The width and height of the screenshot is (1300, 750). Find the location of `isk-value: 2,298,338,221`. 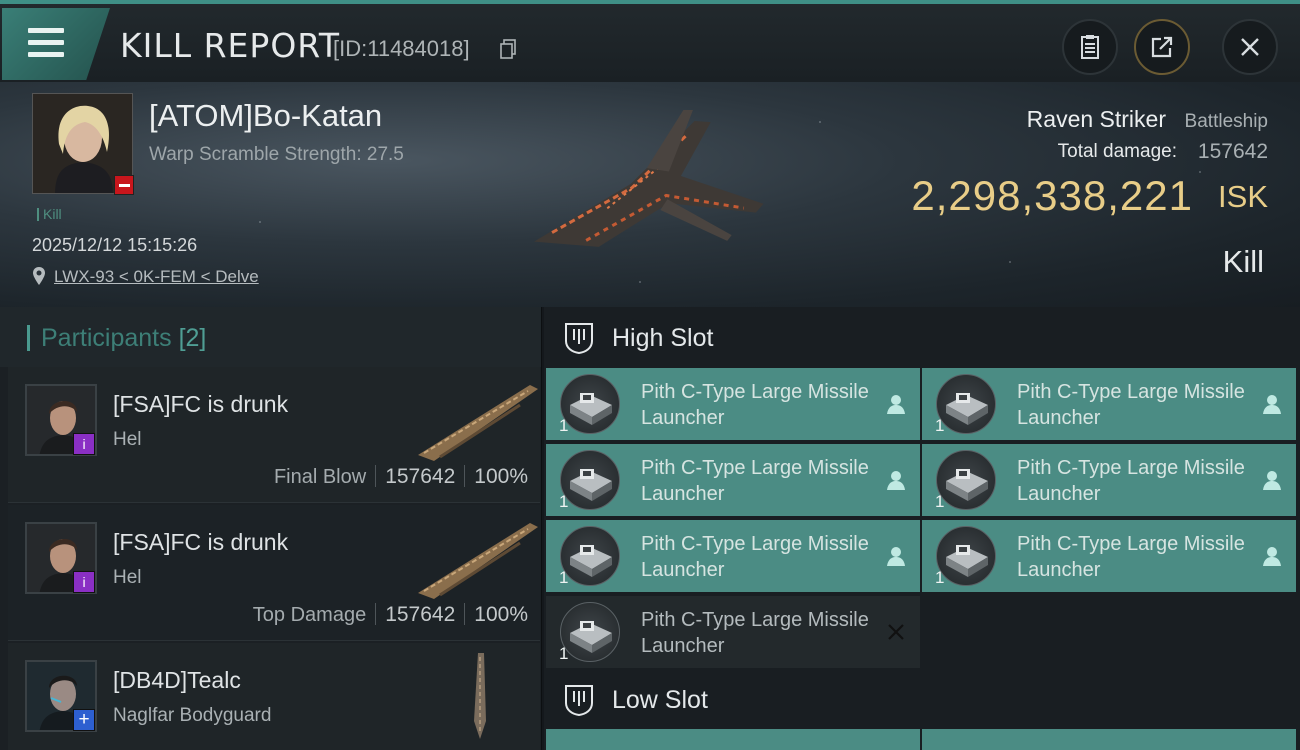

isk-value: 2,298,338,221 is located at coordinates (1052, 195).